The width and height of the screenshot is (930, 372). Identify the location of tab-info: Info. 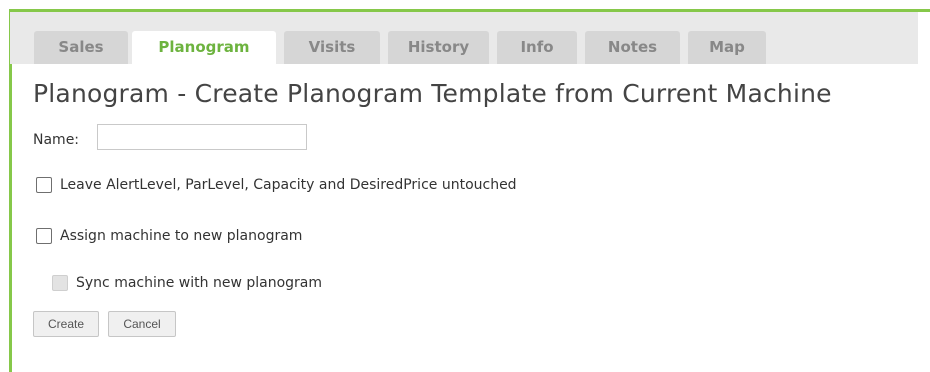
(537, 47).